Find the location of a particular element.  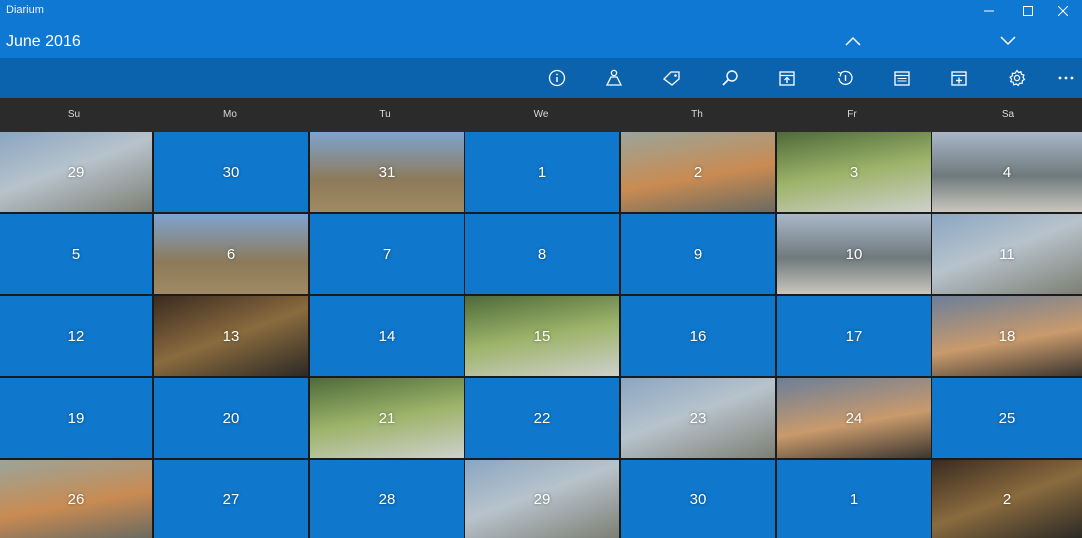

calendar-day-cell: 15 is located at coordinates (542, 336).